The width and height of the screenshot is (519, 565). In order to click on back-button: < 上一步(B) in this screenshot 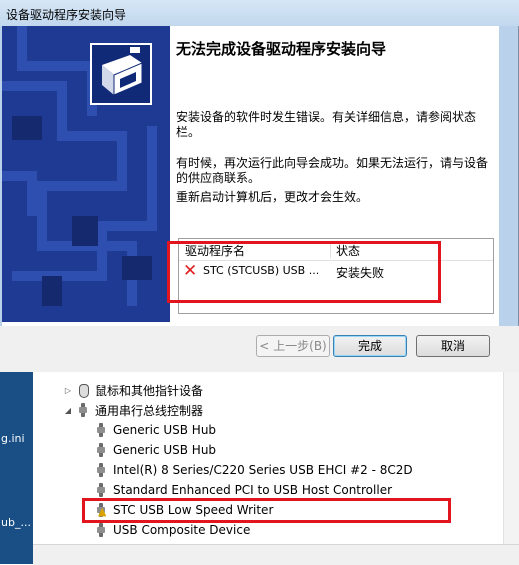, I will do `click(293, 346)`.